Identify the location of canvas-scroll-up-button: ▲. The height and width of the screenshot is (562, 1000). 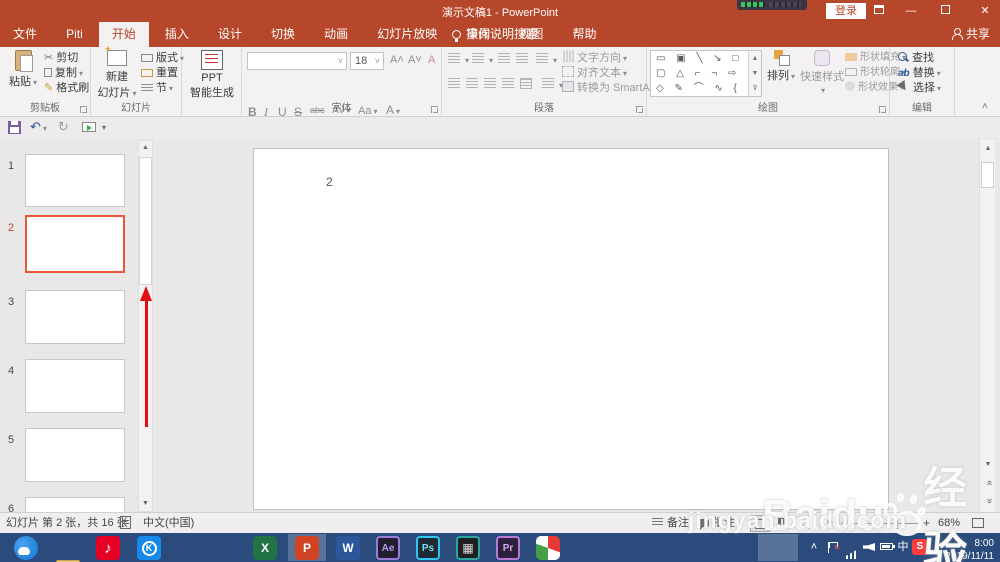
(988, 149).